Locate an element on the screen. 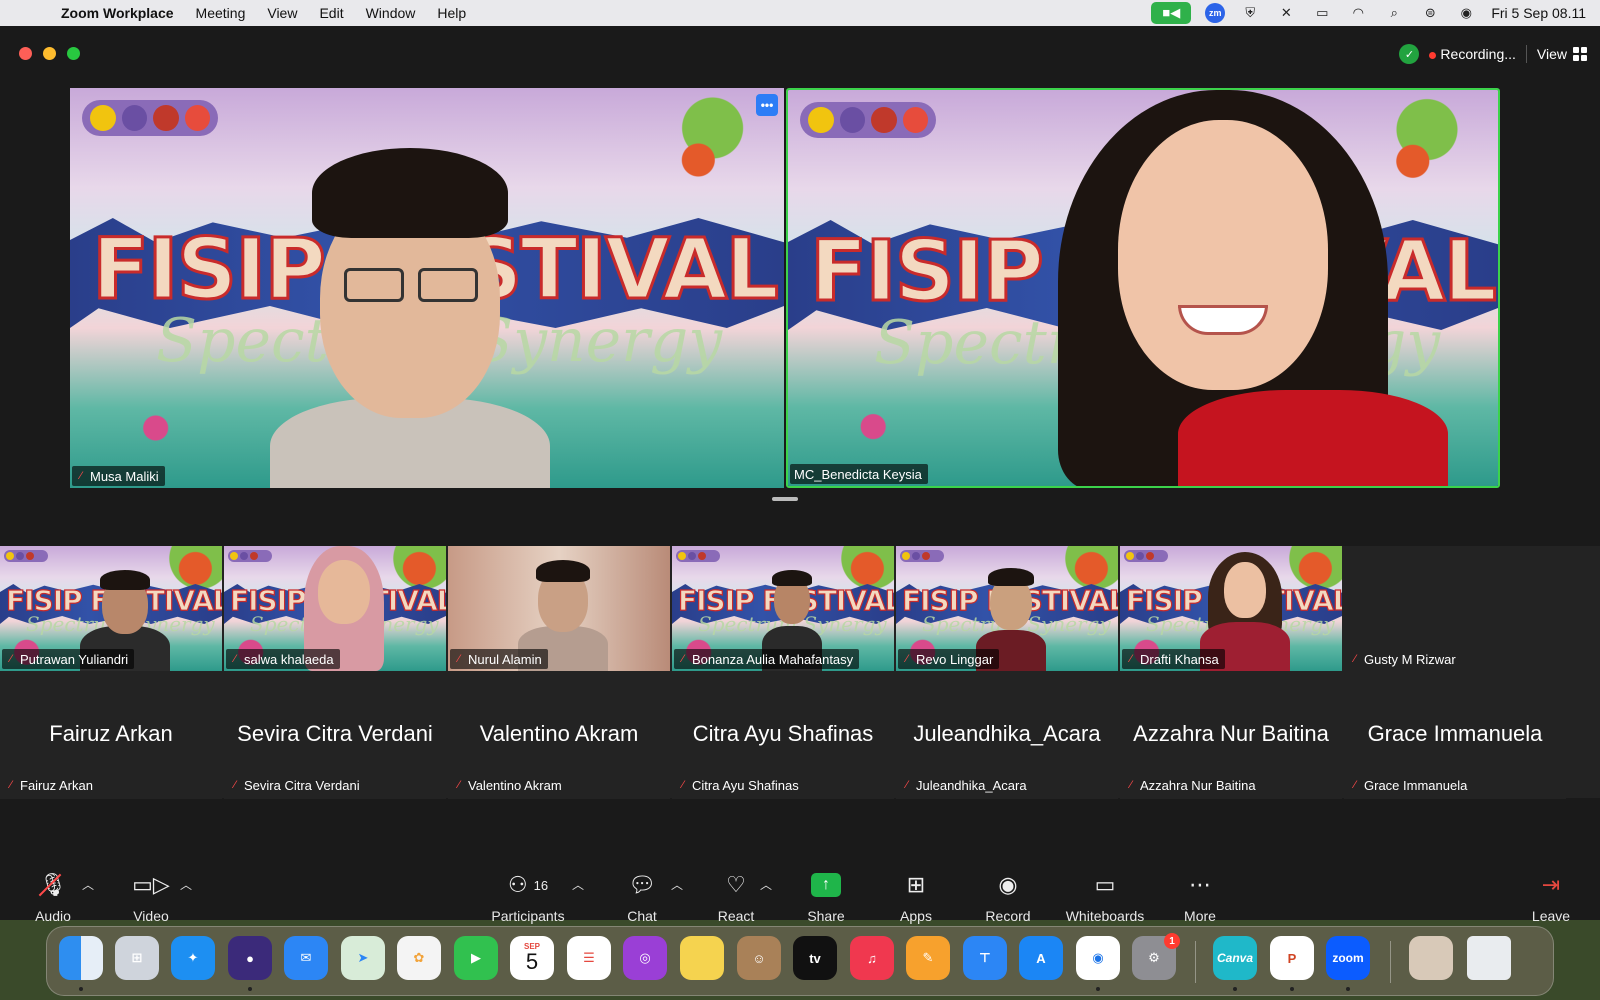 This screenshot has height=1000, width=1600. window-close-button is located at coordinates (25, 53).